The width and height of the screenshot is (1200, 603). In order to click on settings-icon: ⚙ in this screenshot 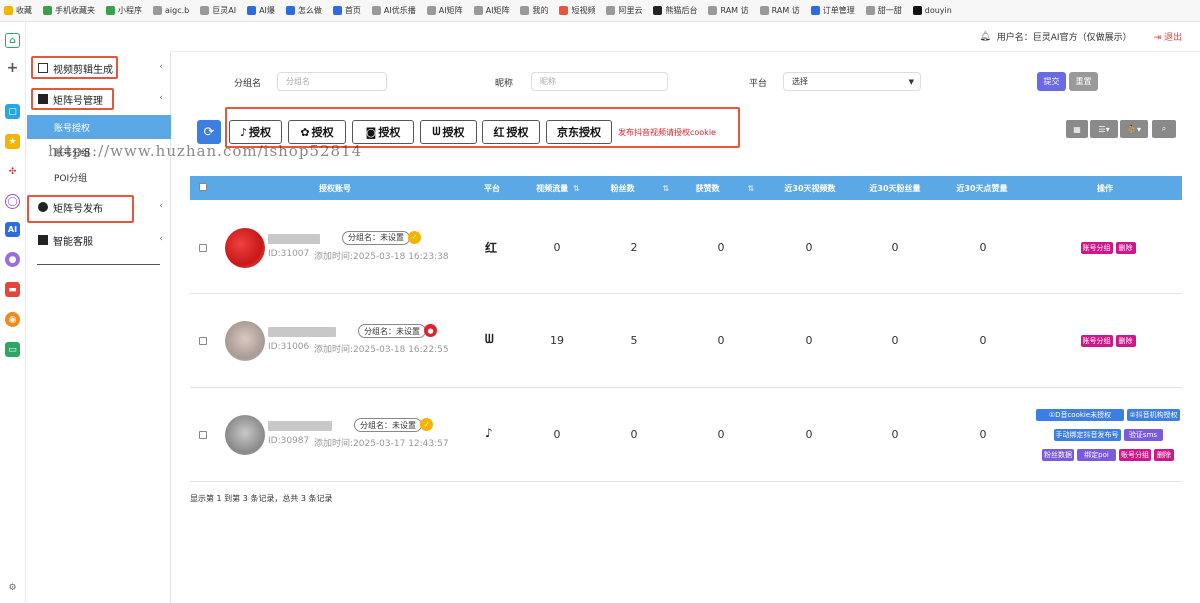, I will do `click(12, 587)`.